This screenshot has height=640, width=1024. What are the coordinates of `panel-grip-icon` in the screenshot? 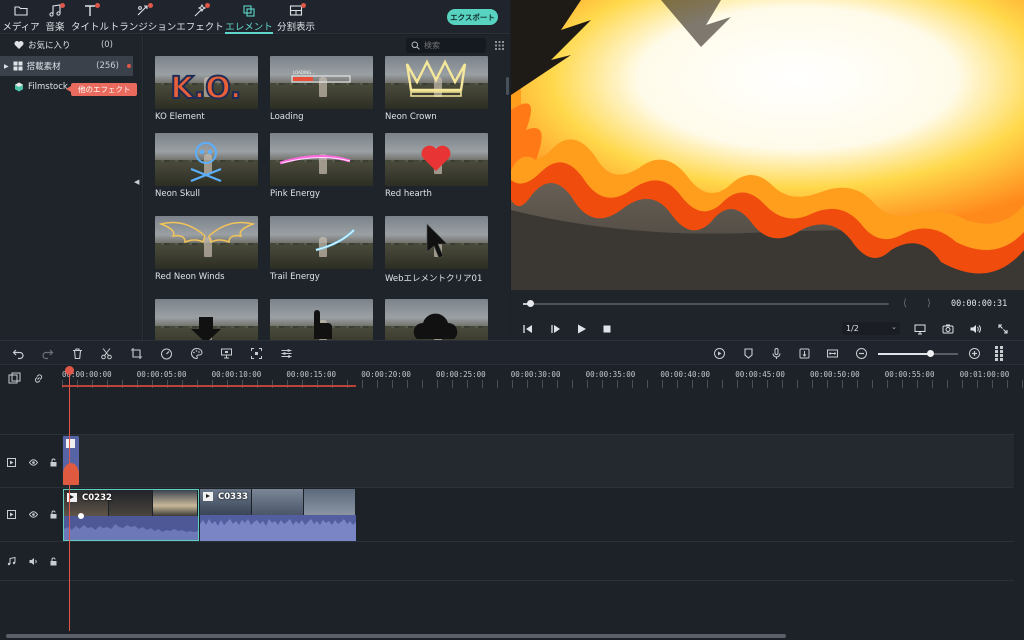 It's located at (999, 353).